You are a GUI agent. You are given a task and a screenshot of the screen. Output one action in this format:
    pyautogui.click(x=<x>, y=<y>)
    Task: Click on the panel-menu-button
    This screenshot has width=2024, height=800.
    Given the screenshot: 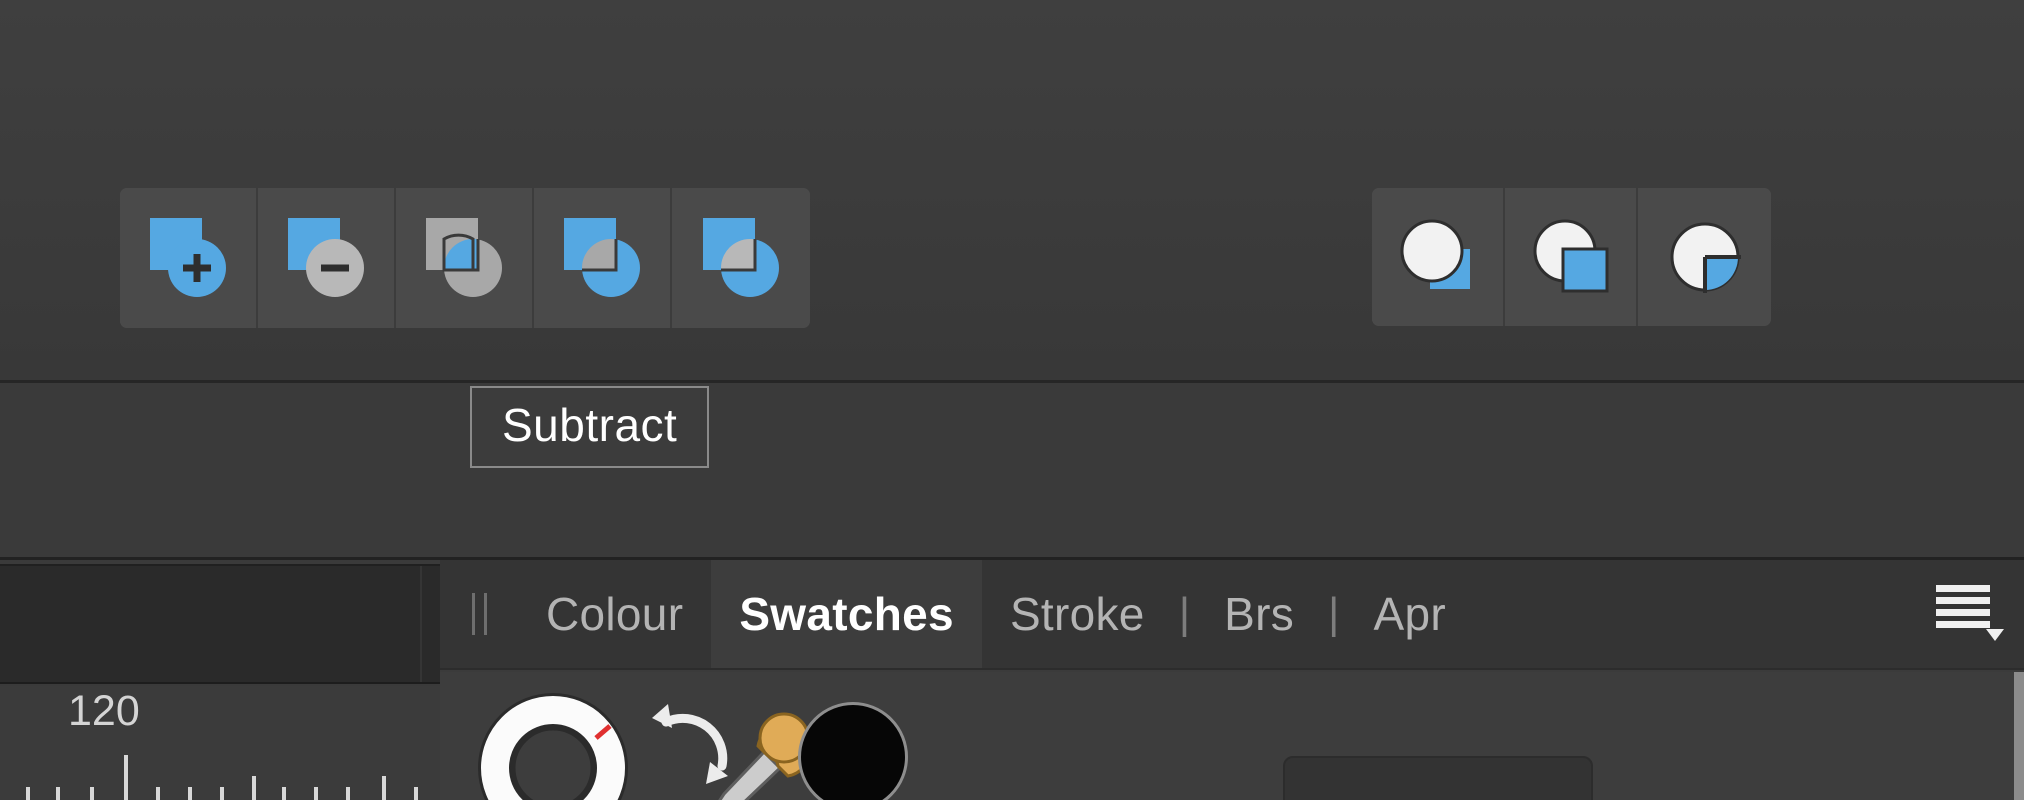 What is the action you would take?
    pyautogui.click(x=1974, y=614)
    